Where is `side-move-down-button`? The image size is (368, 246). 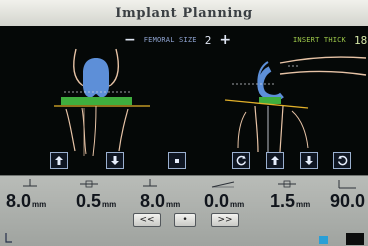
side-move-down-button is located at coordinates (309, 160).